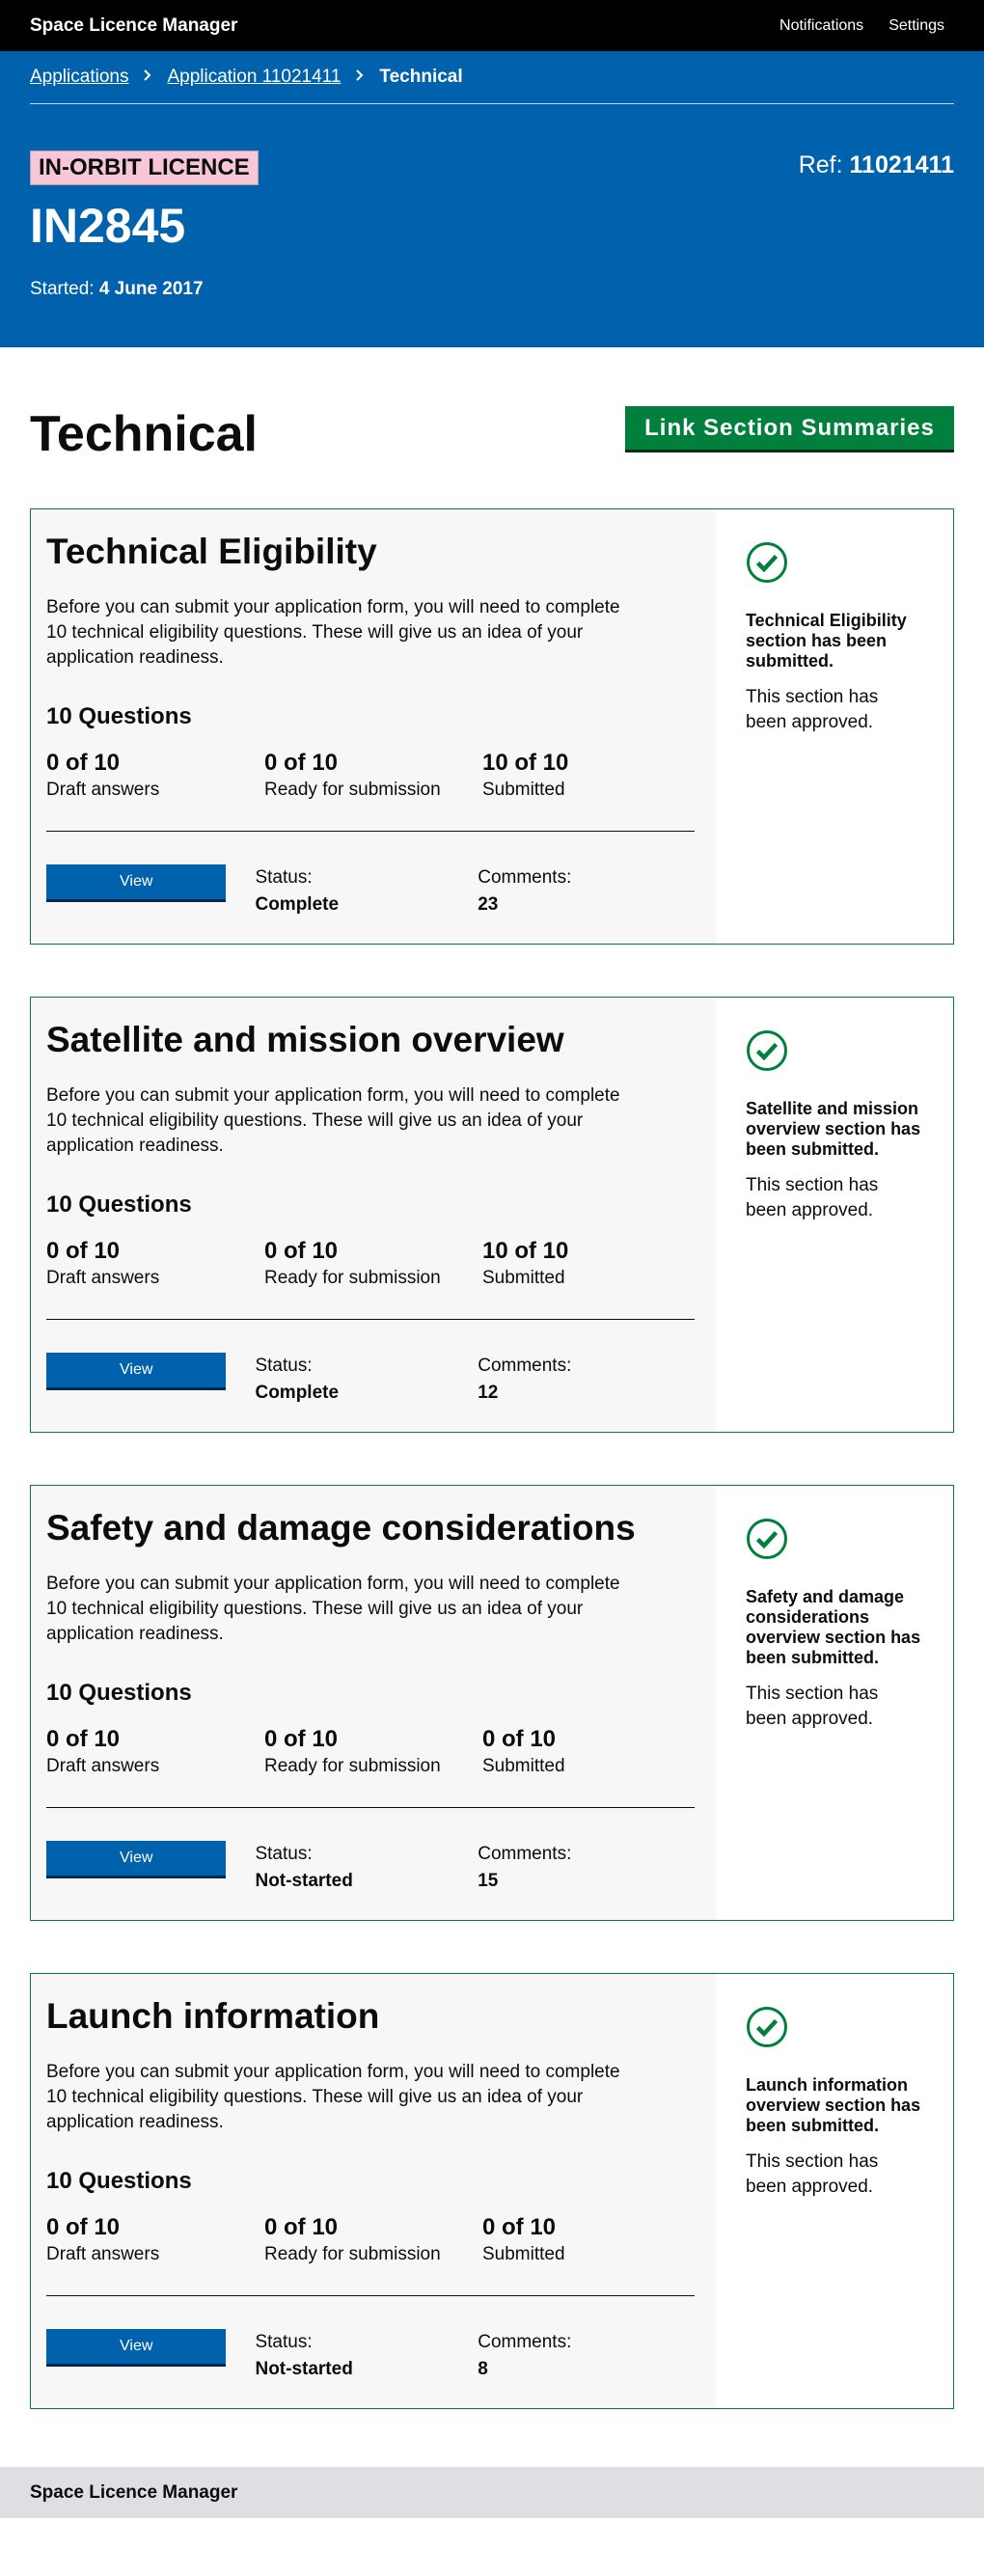 The height and width of the screenshot is (2576, 984). What do you see at coordinates (591, 1753) in the screenshot?
I see `stat-submitted: 0 of 10 Submitted` at bounding box center [591, 1753].